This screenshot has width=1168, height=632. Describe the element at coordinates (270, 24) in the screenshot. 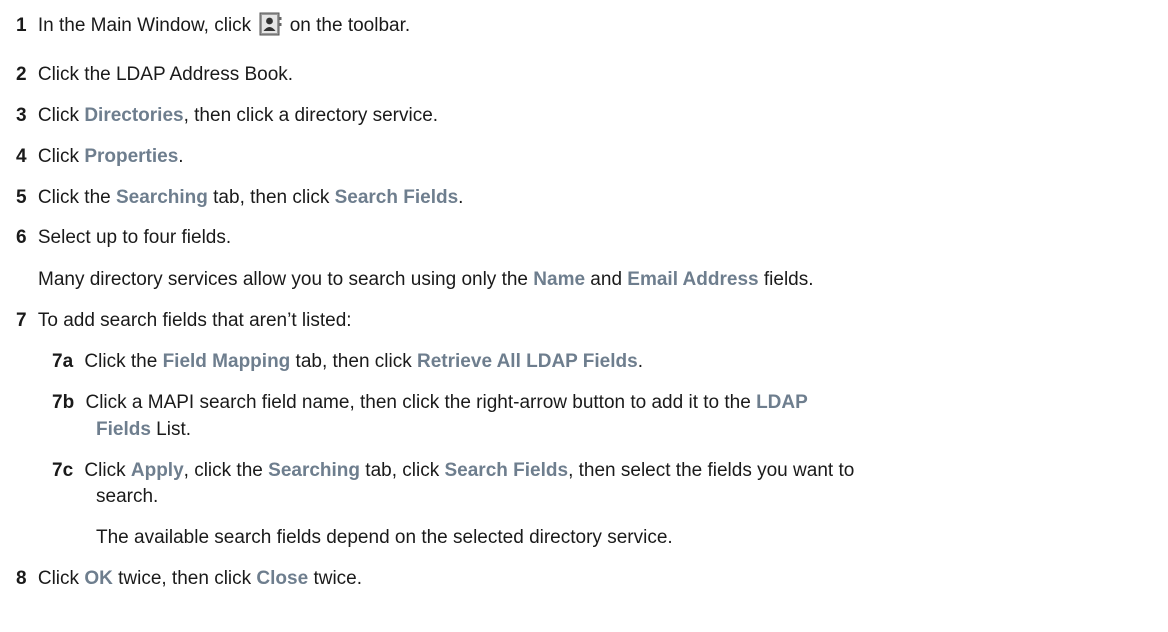

I see `address-book-icon` at that location.